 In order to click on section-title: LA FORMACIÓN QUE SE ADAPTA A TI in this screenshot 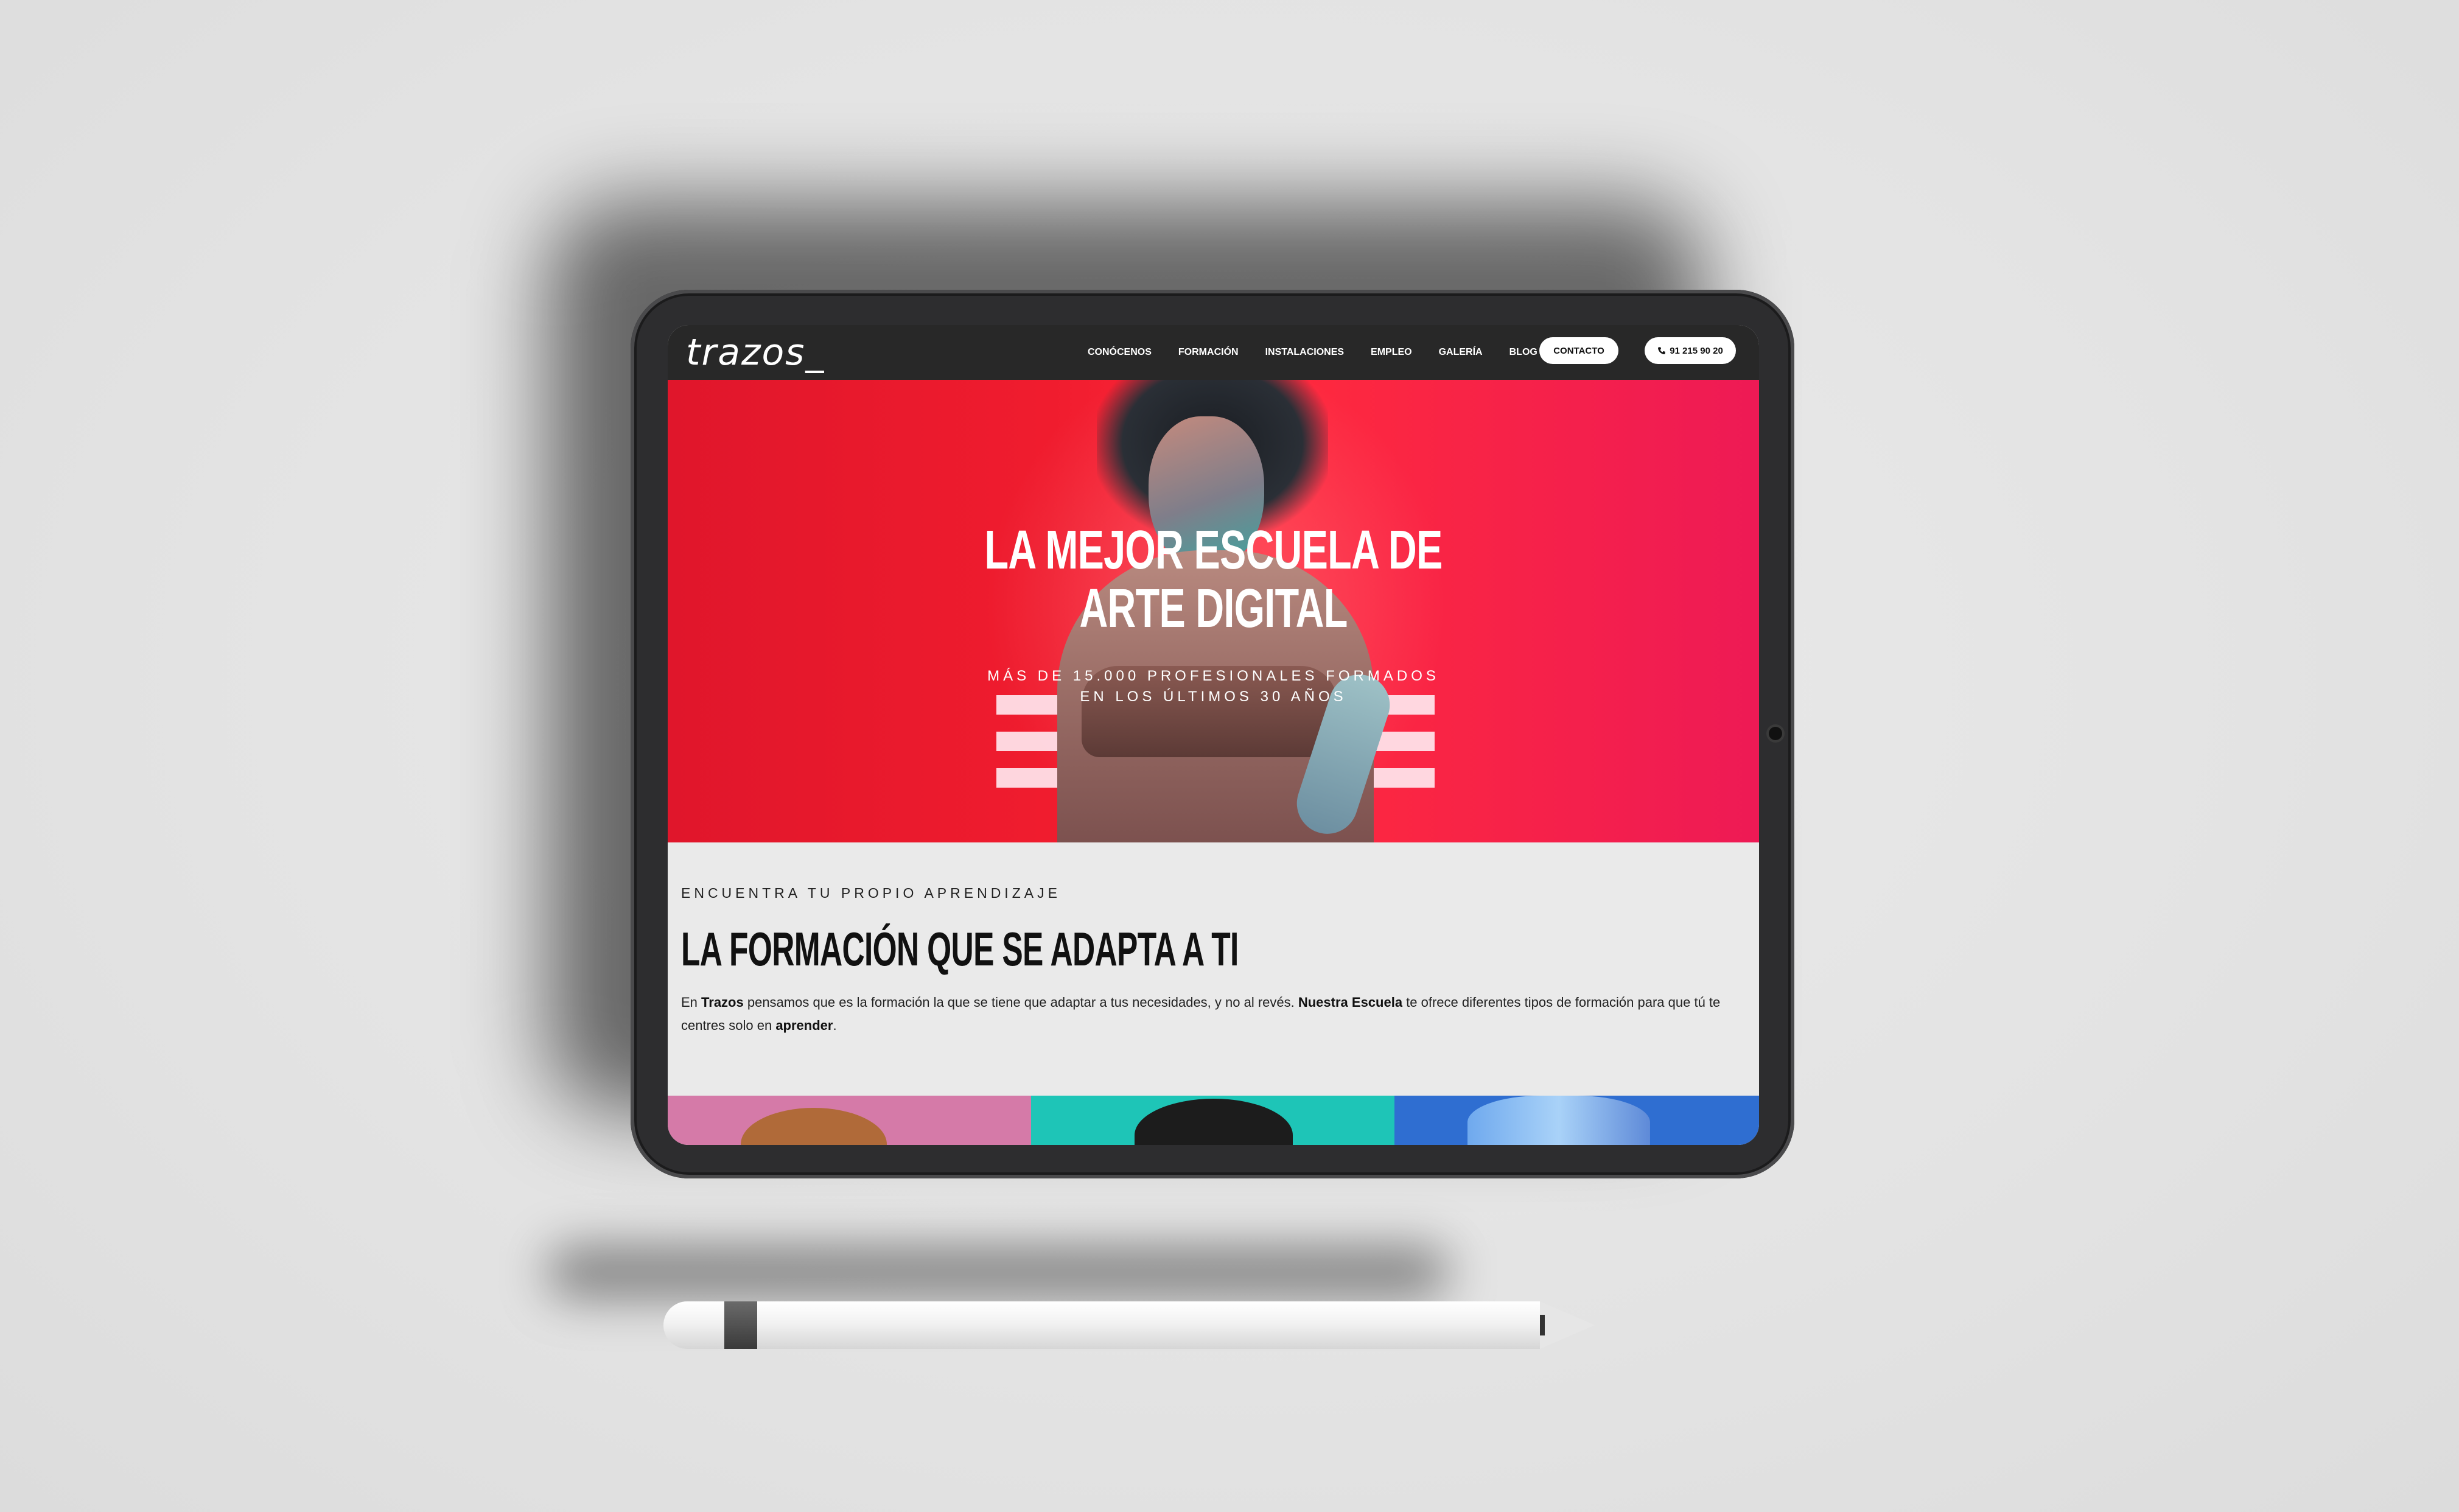, I will do `click(960, 949)`.